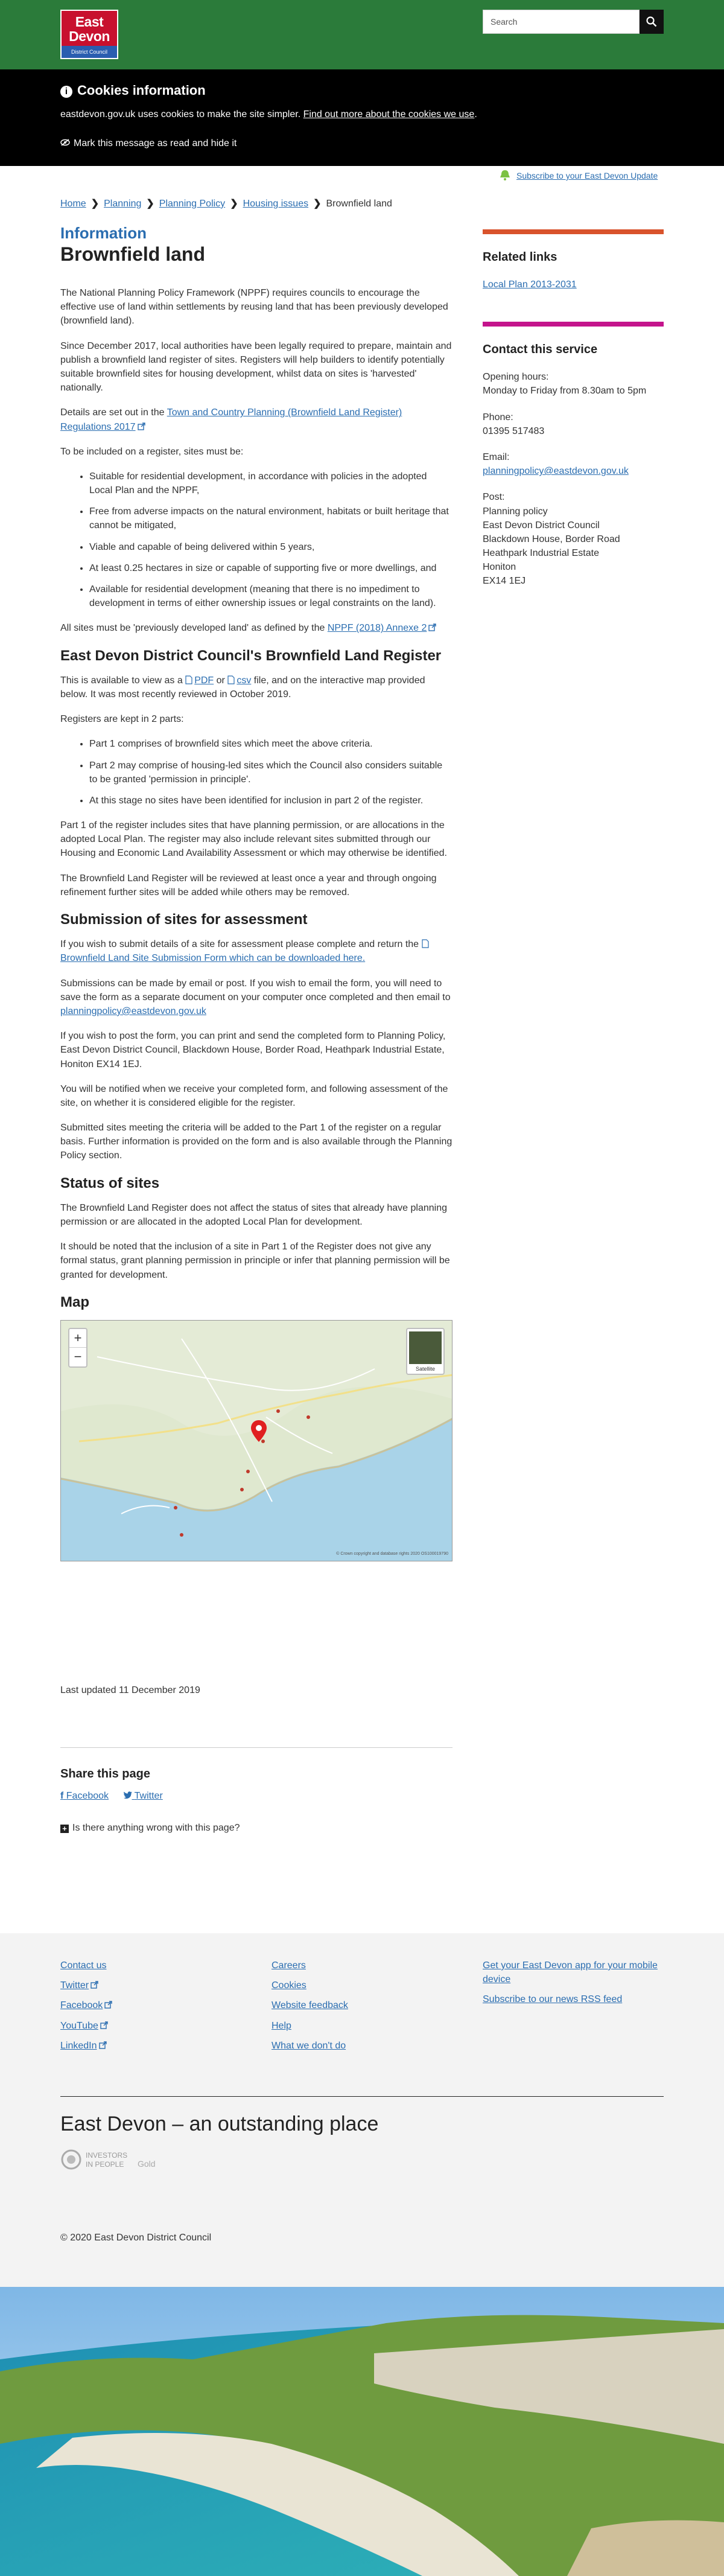  Describe the element at coordinates (65, 143) in the screenshot. I see `eye-slash-icon` at that location.